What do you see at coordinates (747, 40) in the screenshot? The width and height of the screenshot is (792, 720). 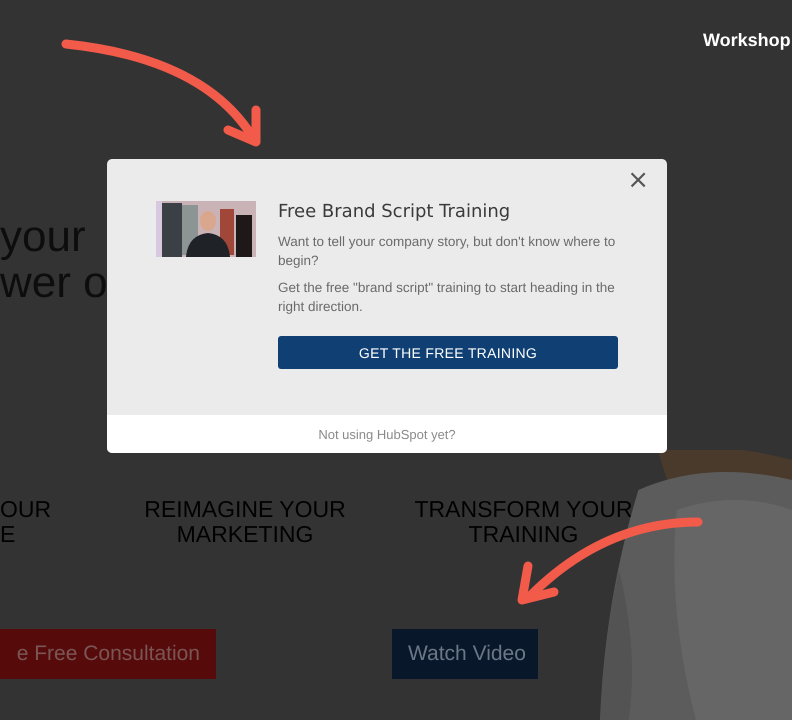 I see `nav-link: Workshop` at bounding box center [747, 40].